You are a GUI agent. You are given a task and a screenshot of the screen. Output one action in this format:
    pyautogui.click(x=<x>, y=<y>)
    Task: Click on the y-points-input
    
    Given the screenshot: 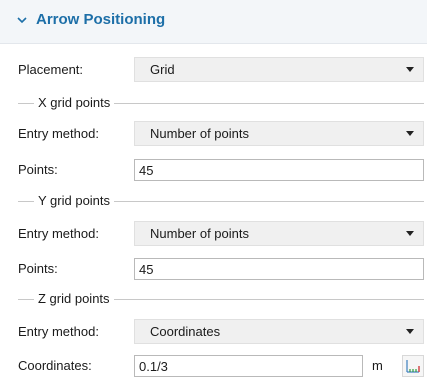 What is the action you would take?
    pyautogui.click(x=279, y=269)
    